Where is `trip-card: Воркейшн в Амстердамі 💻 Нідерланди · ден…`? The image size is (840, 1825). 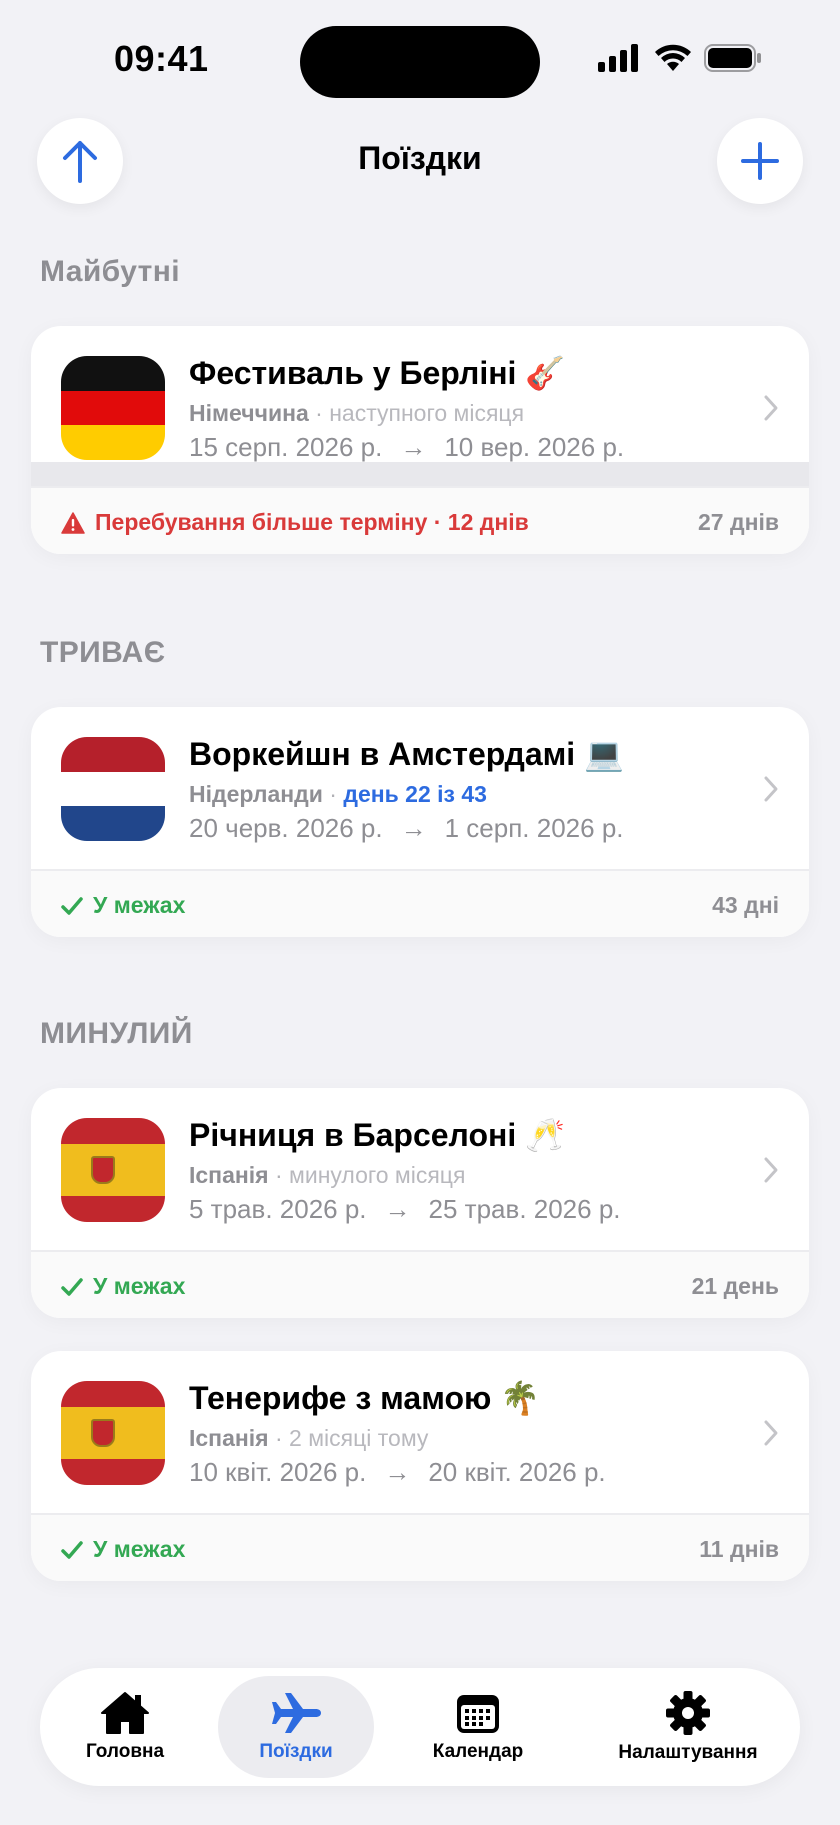 trip-card: Воркейшн в Амстердамі 💻 Нідерланди · ден… is located at coordinates (420, 822).